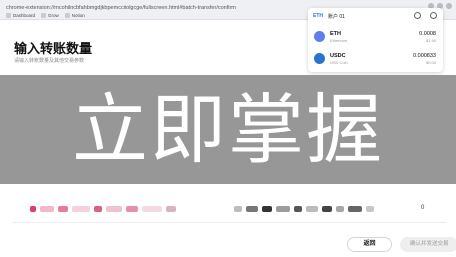  Describe the element at coordinates (319, 58) in the screenshot. I see `usdc-icon` at that location.